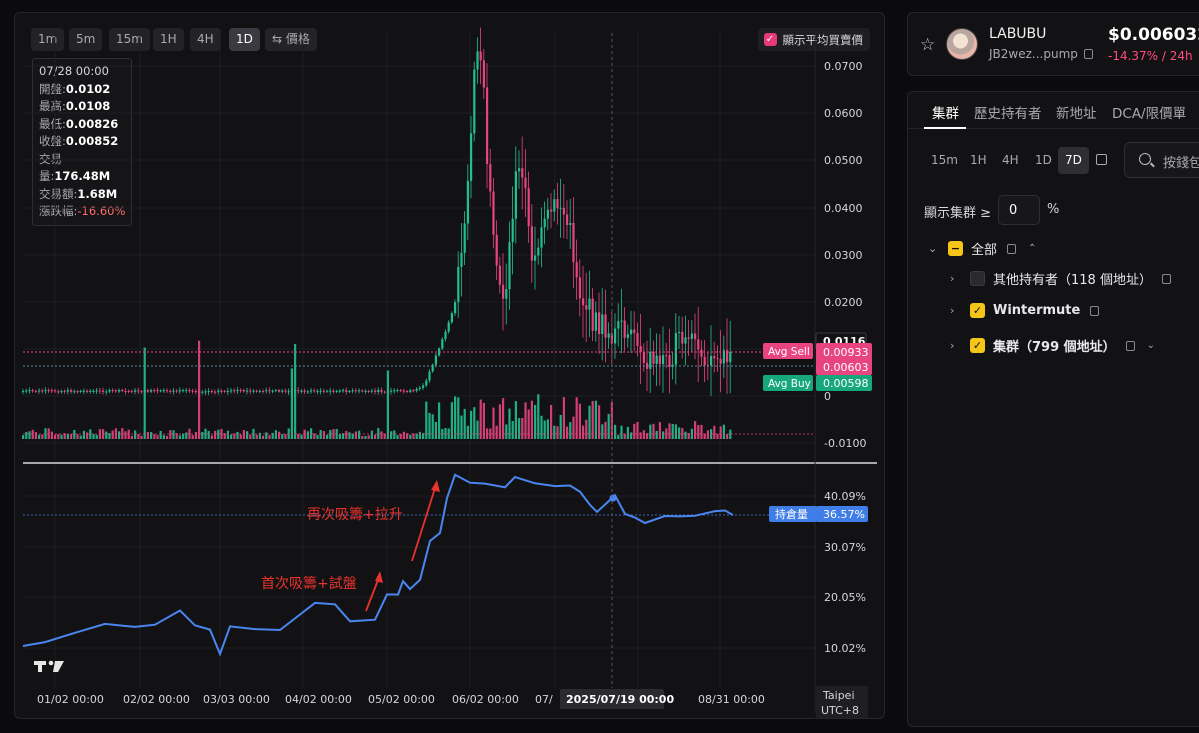  I want to click on period-15m: 15m, so click(944, 160).